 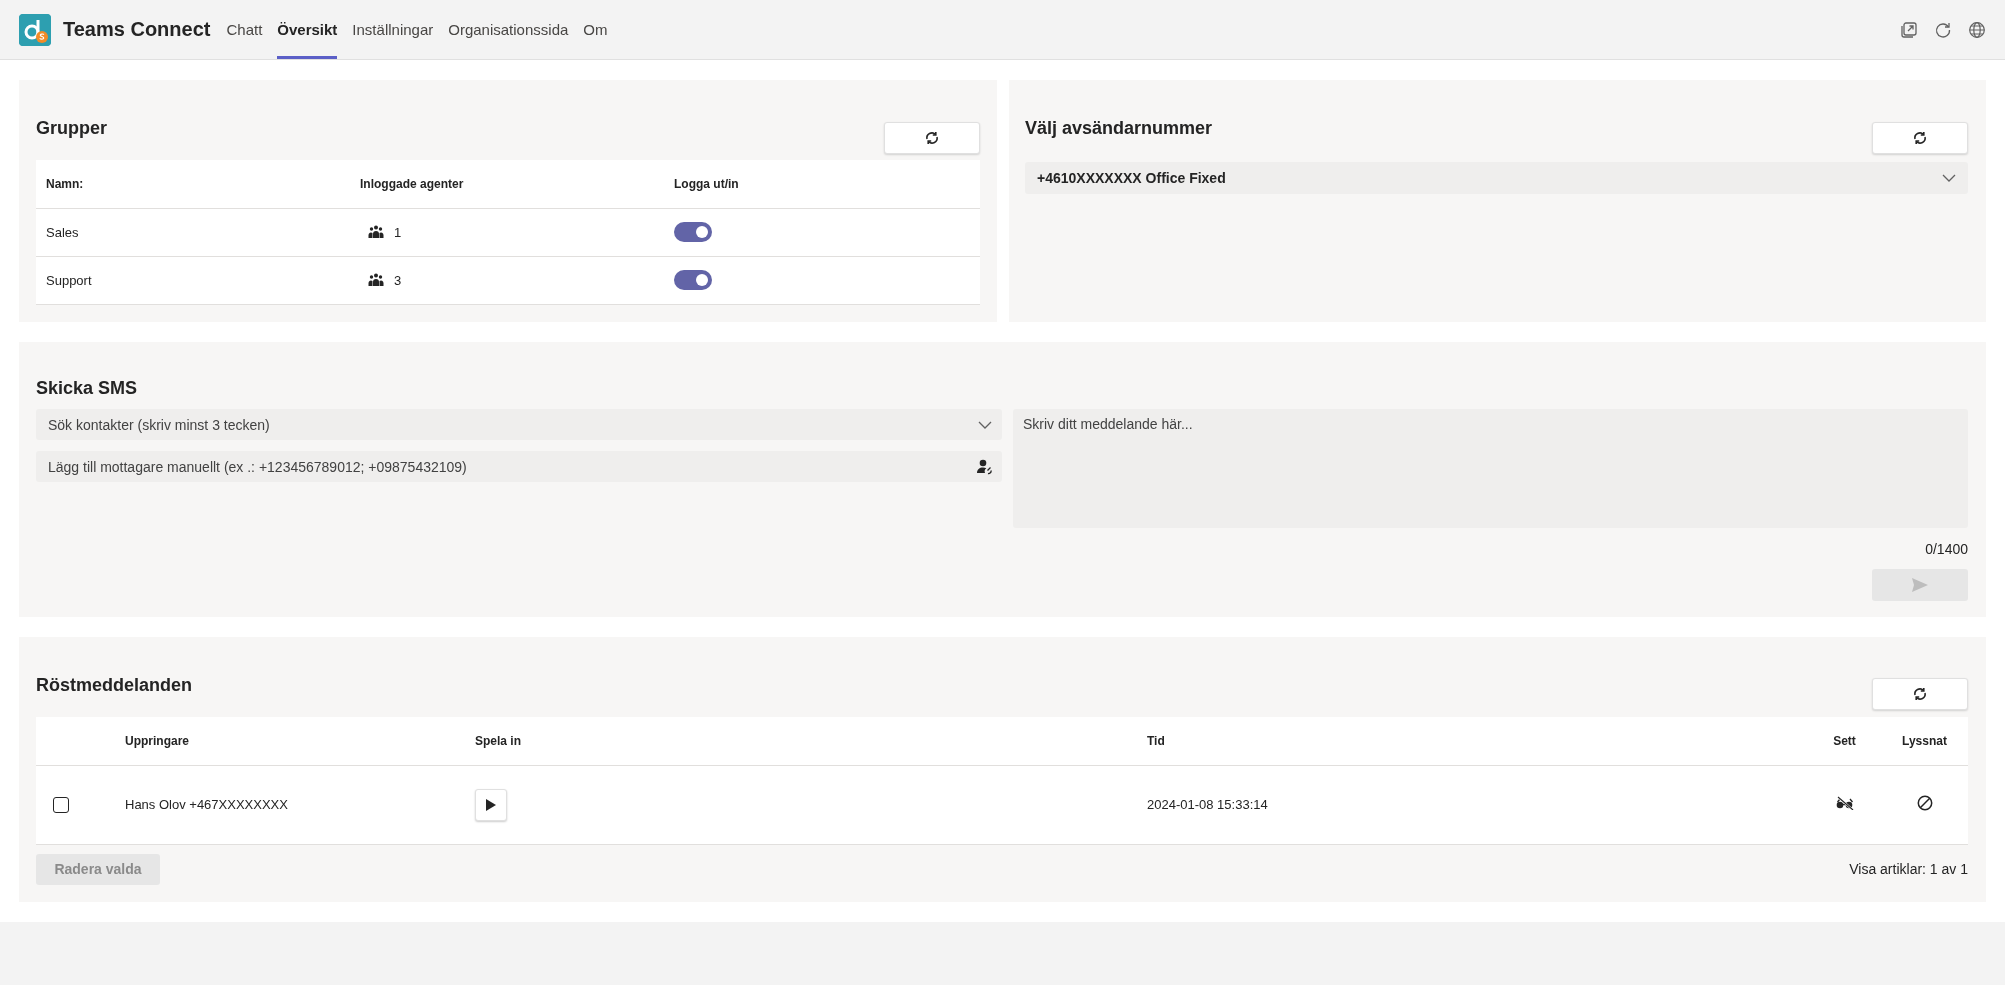 I want to click on app-logo-icon, so click(x=35, y=29).